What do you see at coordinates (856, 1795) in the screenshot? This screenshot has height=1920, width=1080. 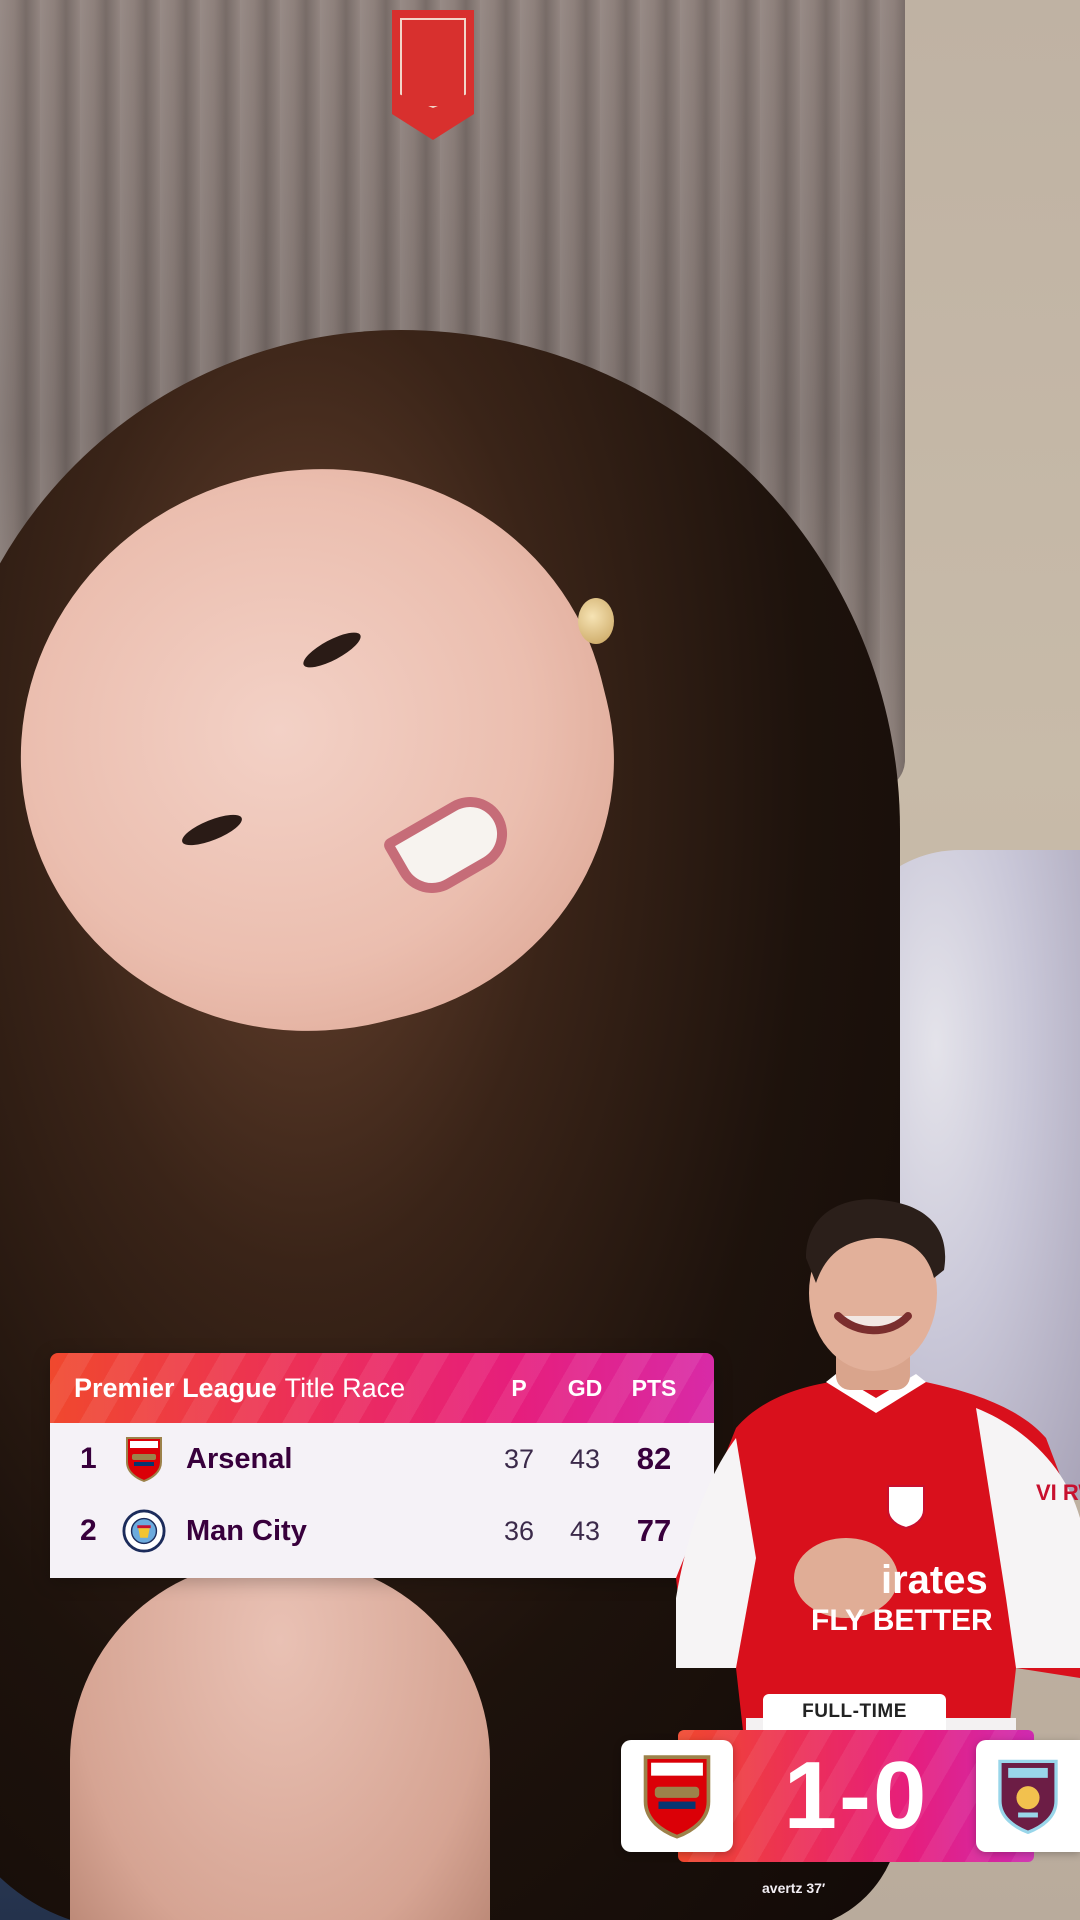 I see `match-score: 1-0` at bounding box center [856, 1795].